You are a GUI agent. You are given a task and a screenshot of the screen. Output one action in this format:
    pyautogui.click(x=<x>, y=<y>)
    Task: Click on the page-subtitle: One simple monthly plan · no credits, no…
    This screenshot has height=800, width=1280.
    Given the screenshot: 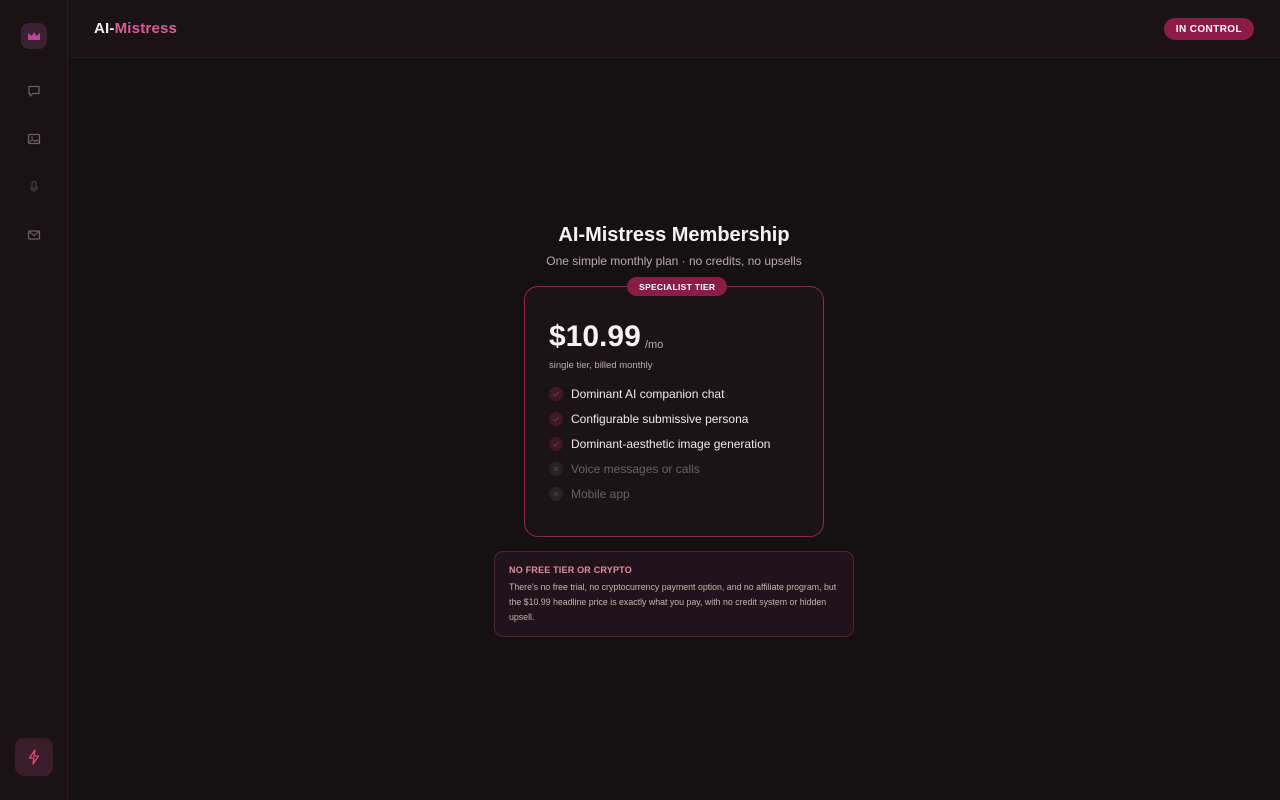 What is the action you would take?
    pyautogui.click(x=674, y=261)
    